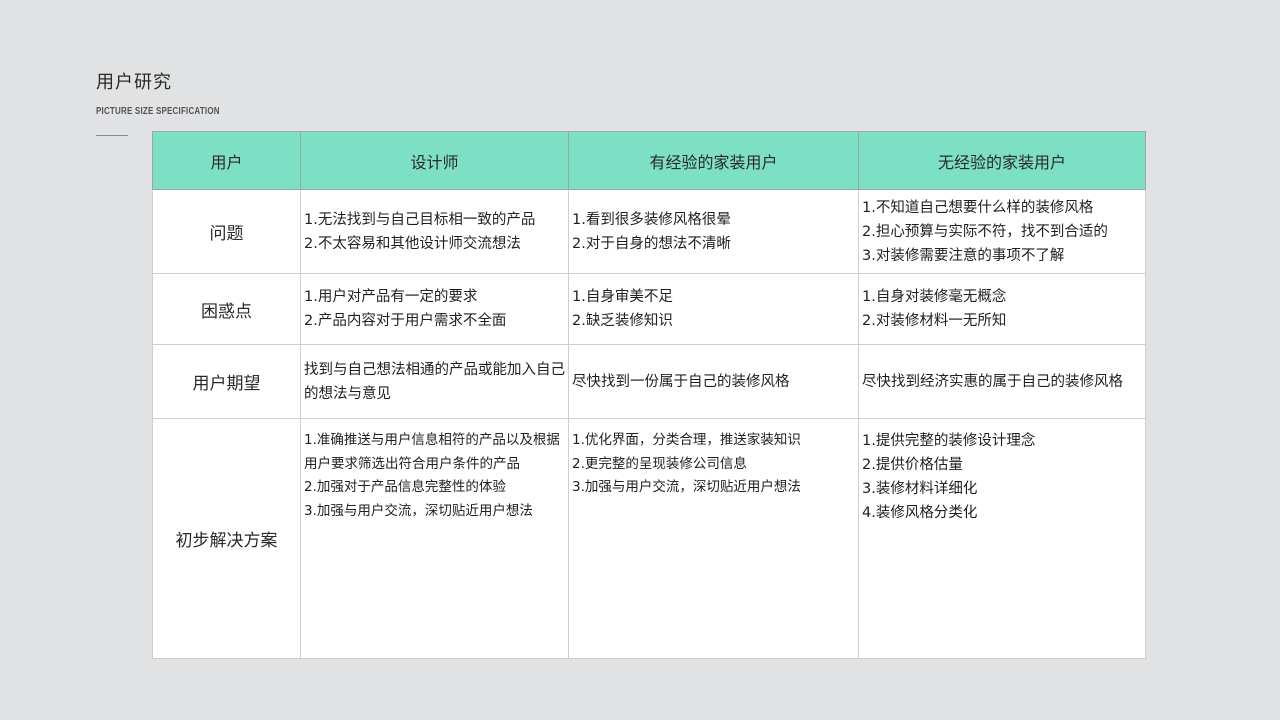 The image size is (1280, 720). I want to click on cell-experienced-problems: 1.看到很多装修风格很晕 2.对于自身的想法不清晰, so click(713, 231).